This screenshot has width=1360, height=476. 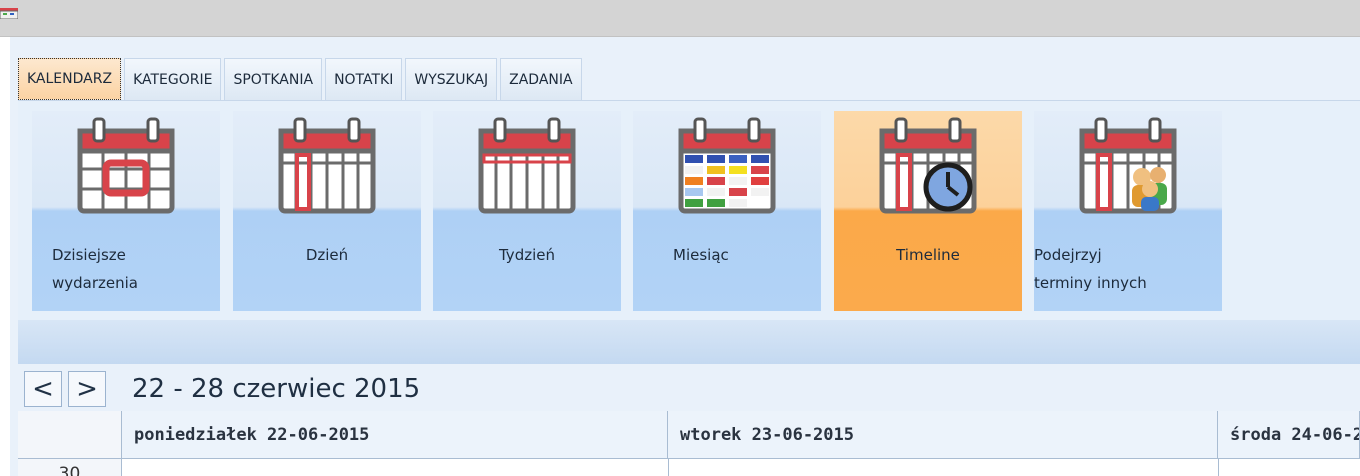 I want to click on date-navigation: < > 22 - 28 czerwiec 2015, so click(x=689, y=390).